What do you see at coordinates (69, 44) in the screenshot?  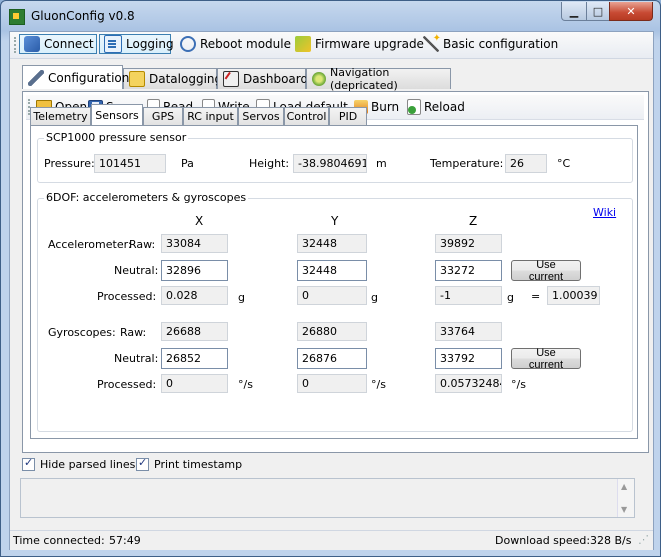 I see `connect-label: Connect` at bounding box center [69, 44].